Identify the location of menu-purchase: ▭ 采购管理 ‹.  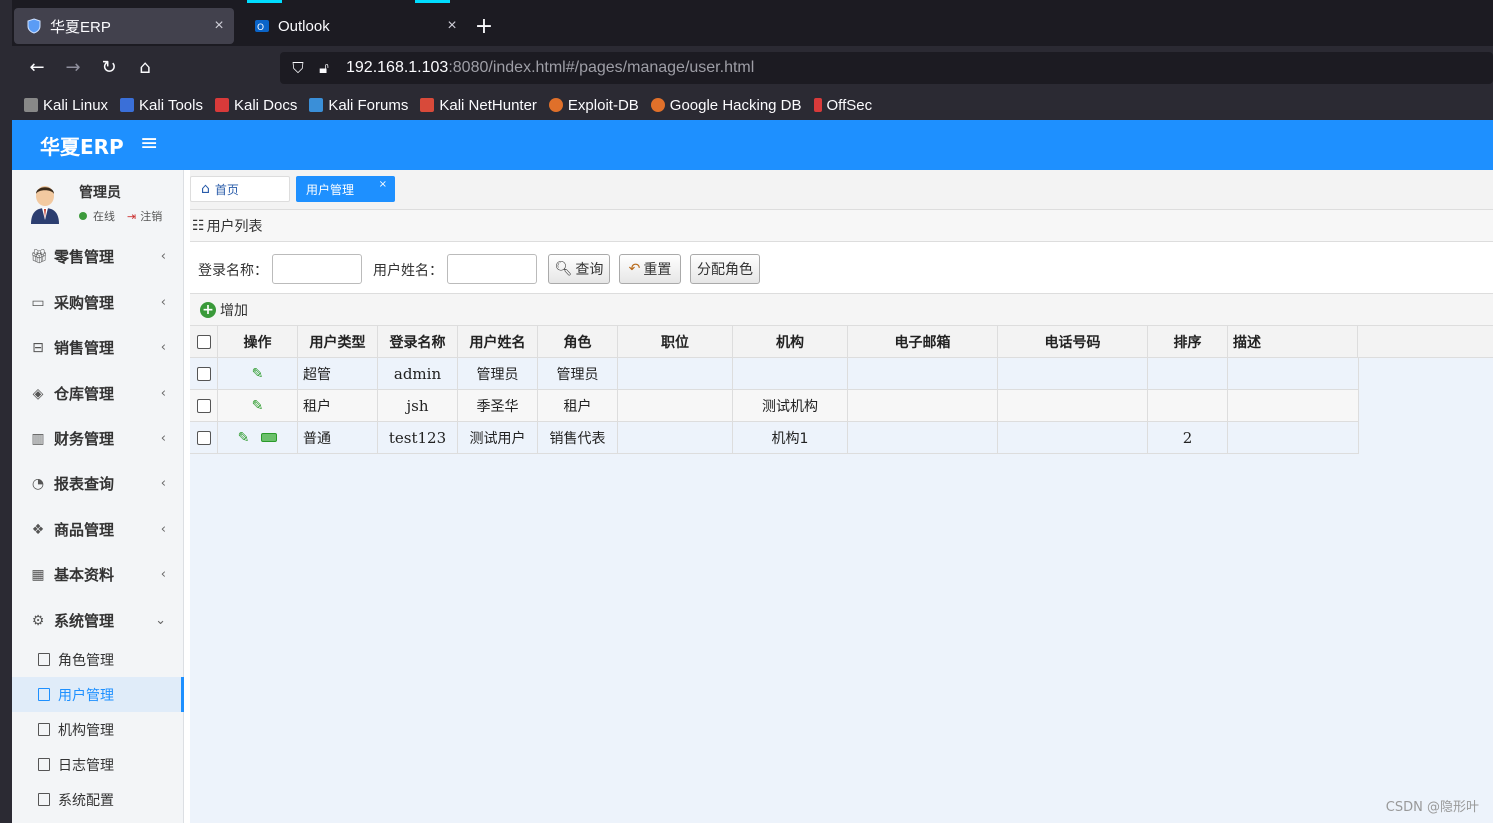
(98, 302).